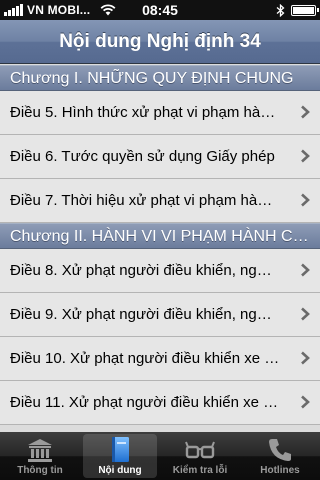  Describe the element at coordinates (280, 450) in the screenshot. I see `phone-icon` at that location.